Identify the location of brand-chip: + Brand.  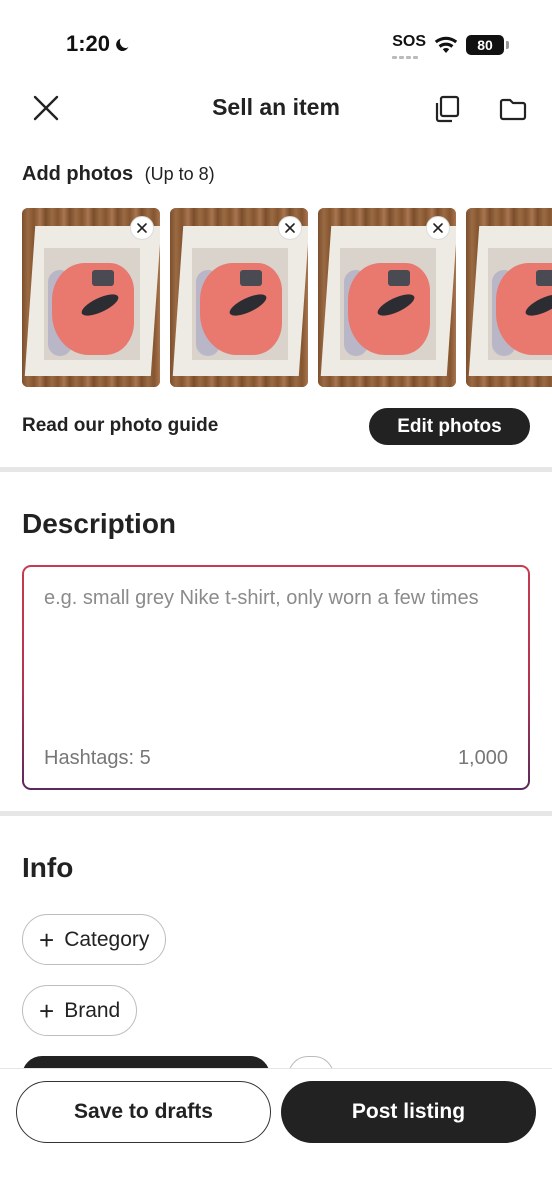
(80, 1010).